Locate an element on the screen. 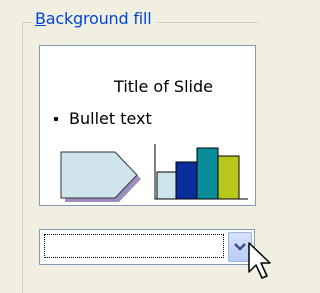 The image size is (320, 293). background-fill-dropdown is located at coordinates (147, 247).